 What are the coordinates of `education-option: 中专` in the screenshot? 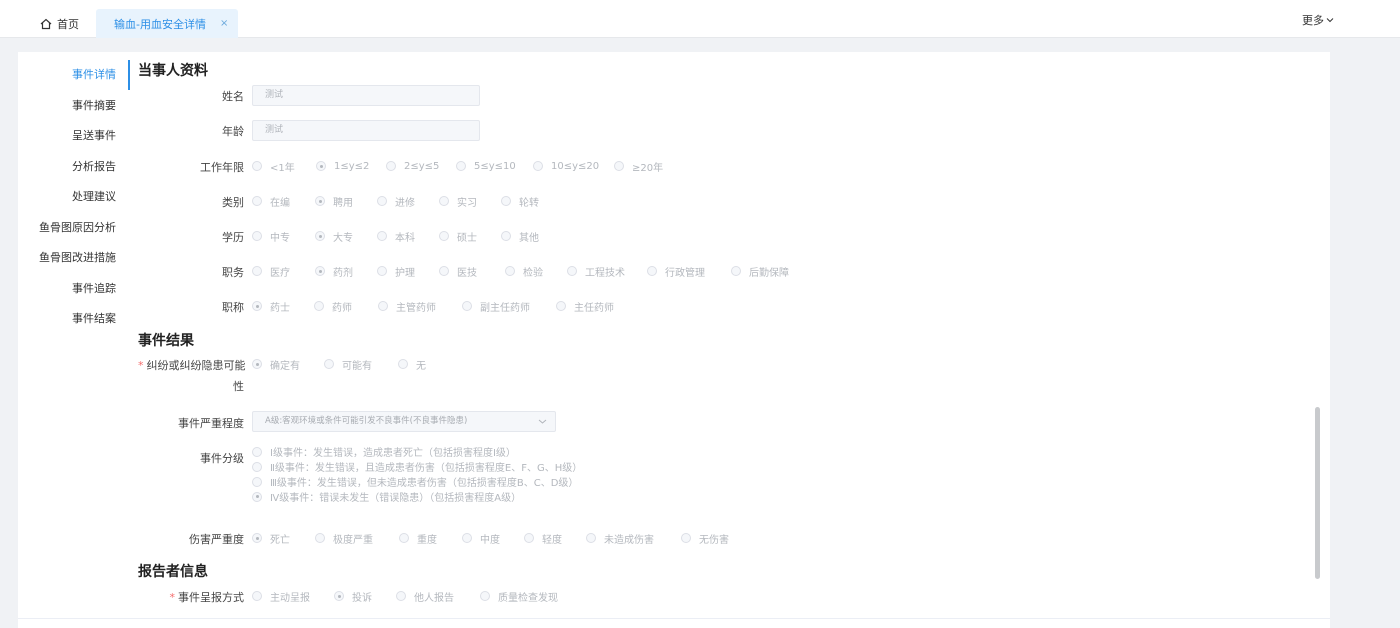 It's located at (283, 236).